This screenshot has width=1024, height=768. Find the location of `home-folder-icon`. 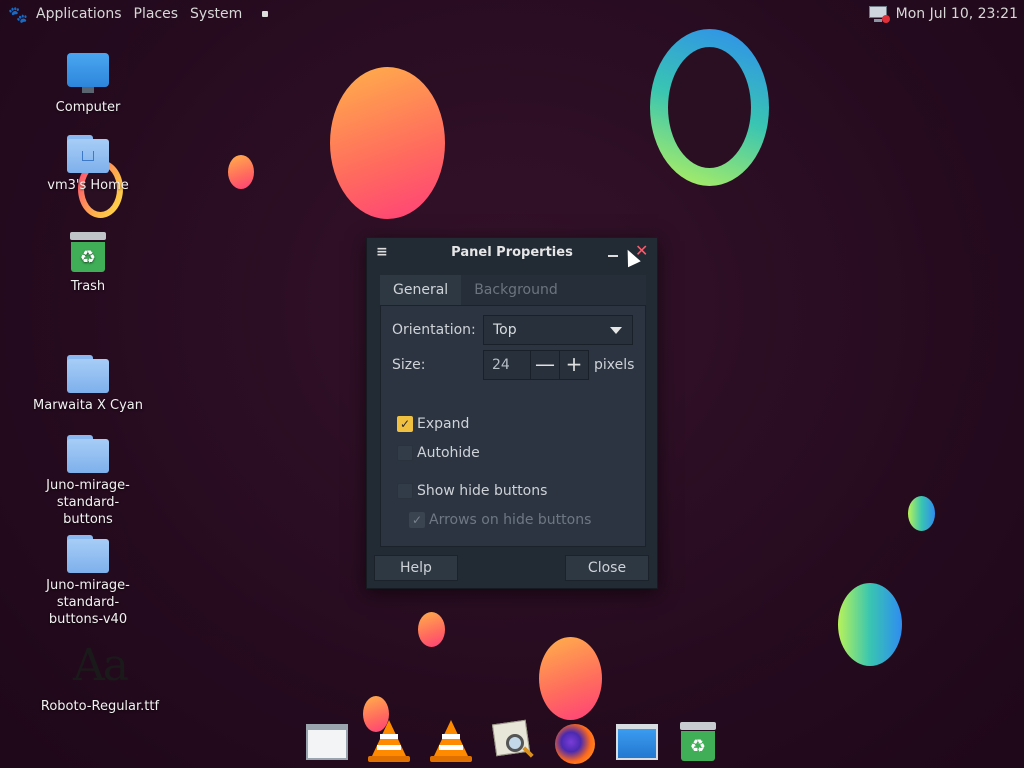

home-folder-icon is located at coordinates (88, 153).